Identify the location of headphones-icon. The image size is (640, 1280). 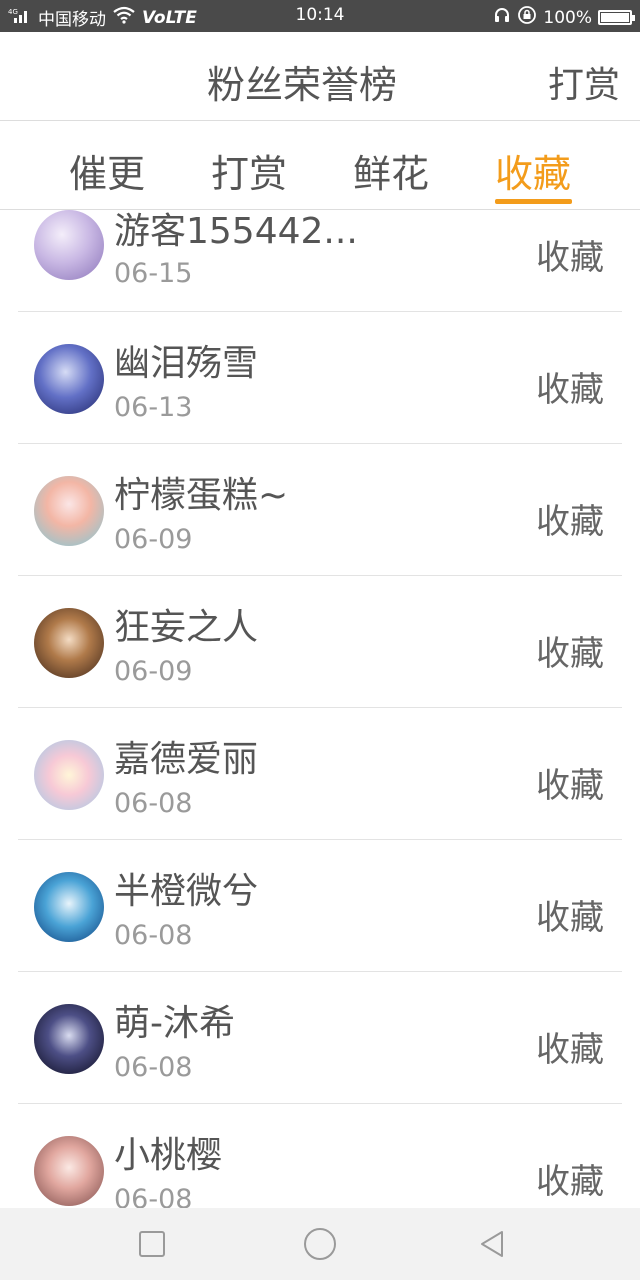
(502, 17).